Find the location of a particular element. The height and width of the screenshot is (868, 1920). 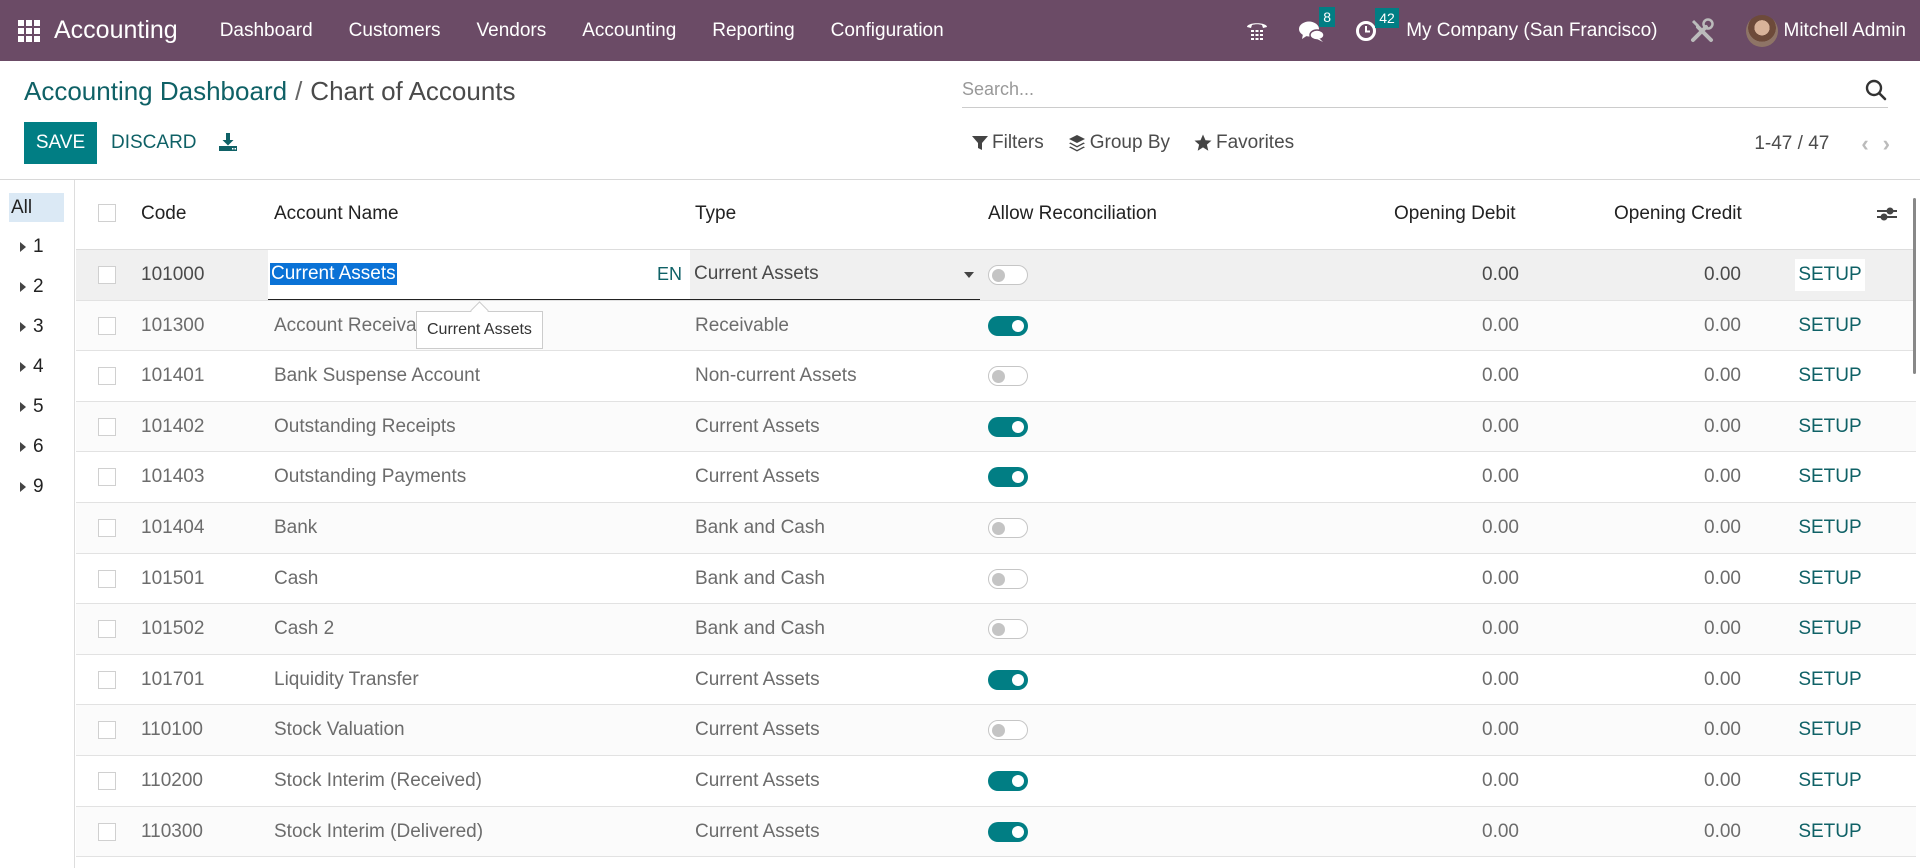

menu-customers: Customers is located at coordinates (395, 31).